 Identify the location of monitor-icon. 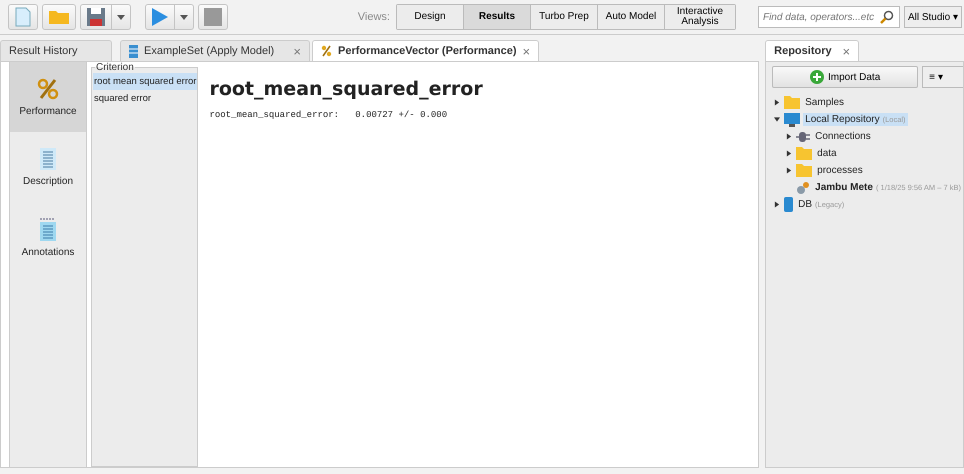
(792, 119).